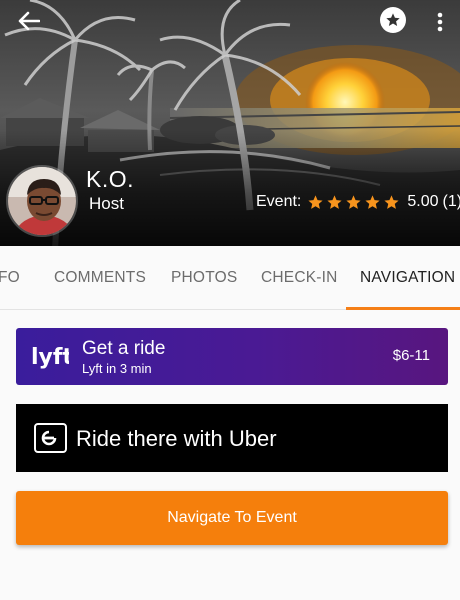 The height and width of the screenshot is (600, 460). I want to click on rating-value: 5.00, so click(423, 201).